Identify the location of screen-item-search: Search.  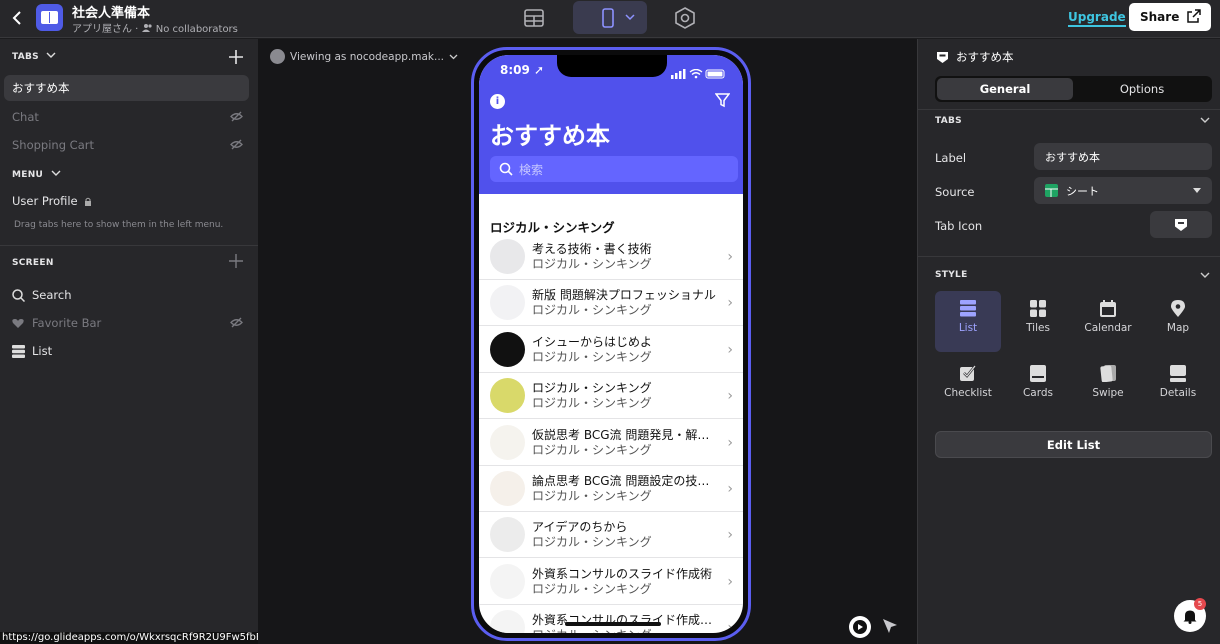
(126, 295).